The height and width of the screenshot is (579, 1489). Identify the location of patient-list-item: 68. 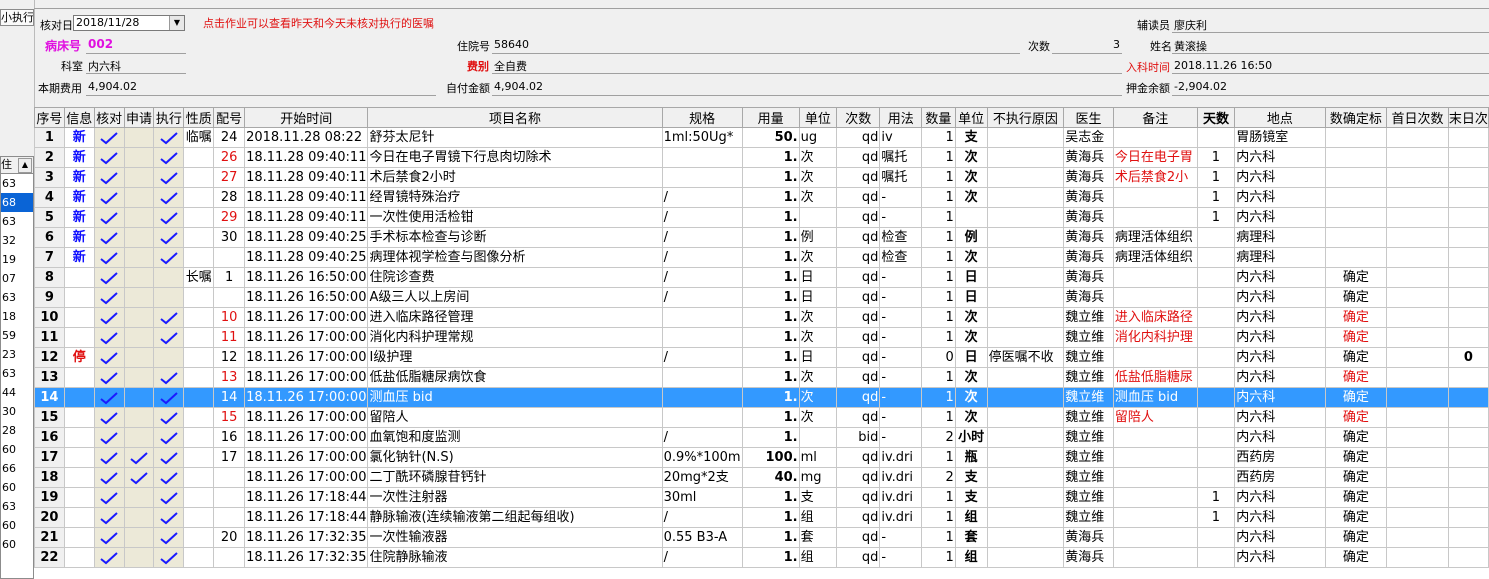
(17, 202).